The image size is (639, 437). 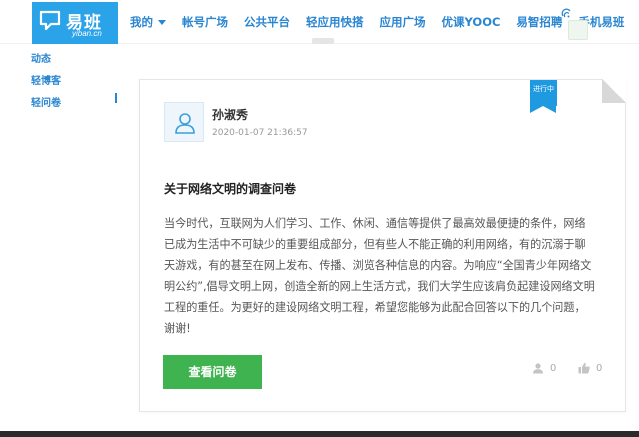 I want to click on nav-item-app-square: 应用广场, so click(x=403, y=22).